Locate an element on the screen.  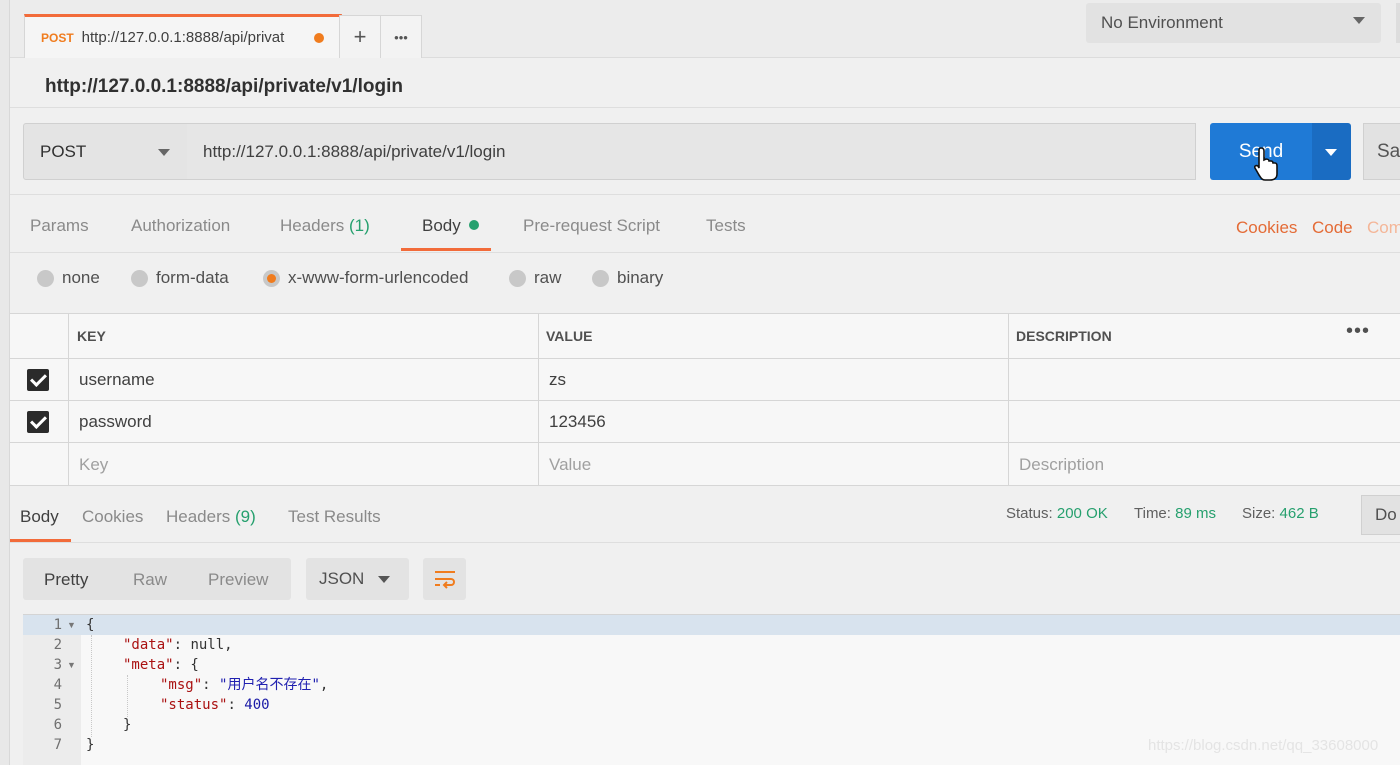
value-cell: 123456 is located at coordinates (774, 422).